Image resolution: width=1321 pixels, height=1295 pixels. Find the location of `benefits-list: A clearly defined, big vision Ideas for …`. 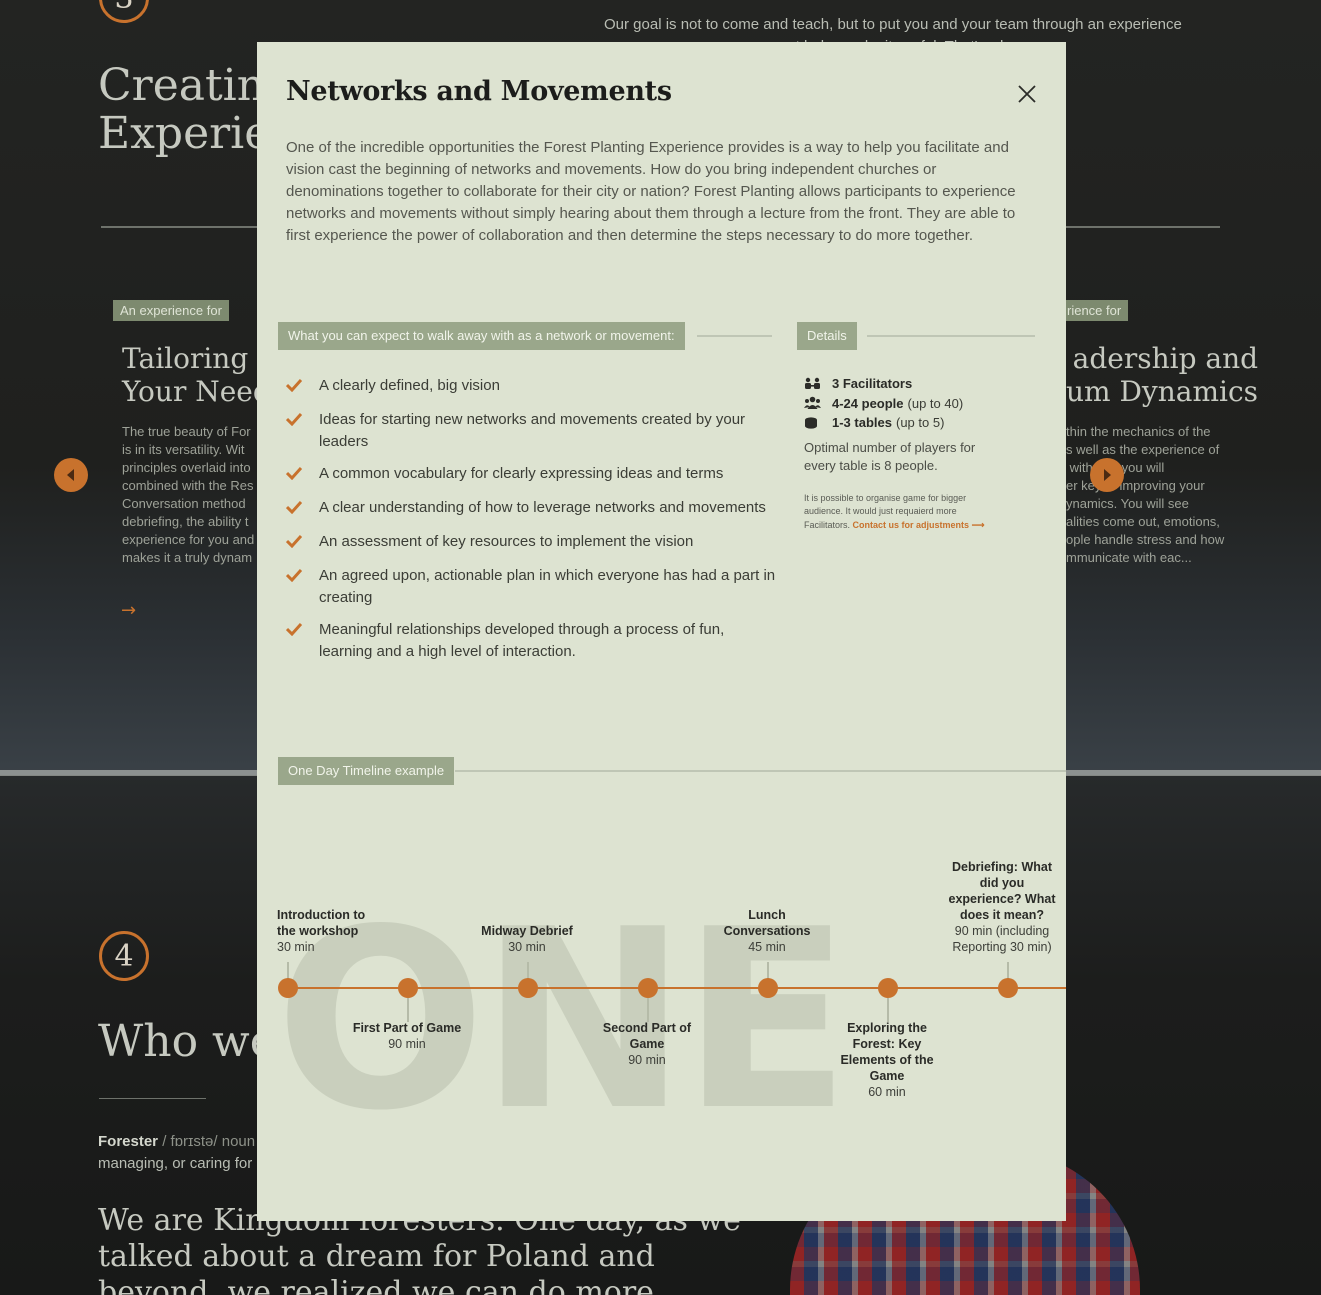

benefits-list: A clearly defined, big vision Ideas for … is located at coordinates (530, 524).